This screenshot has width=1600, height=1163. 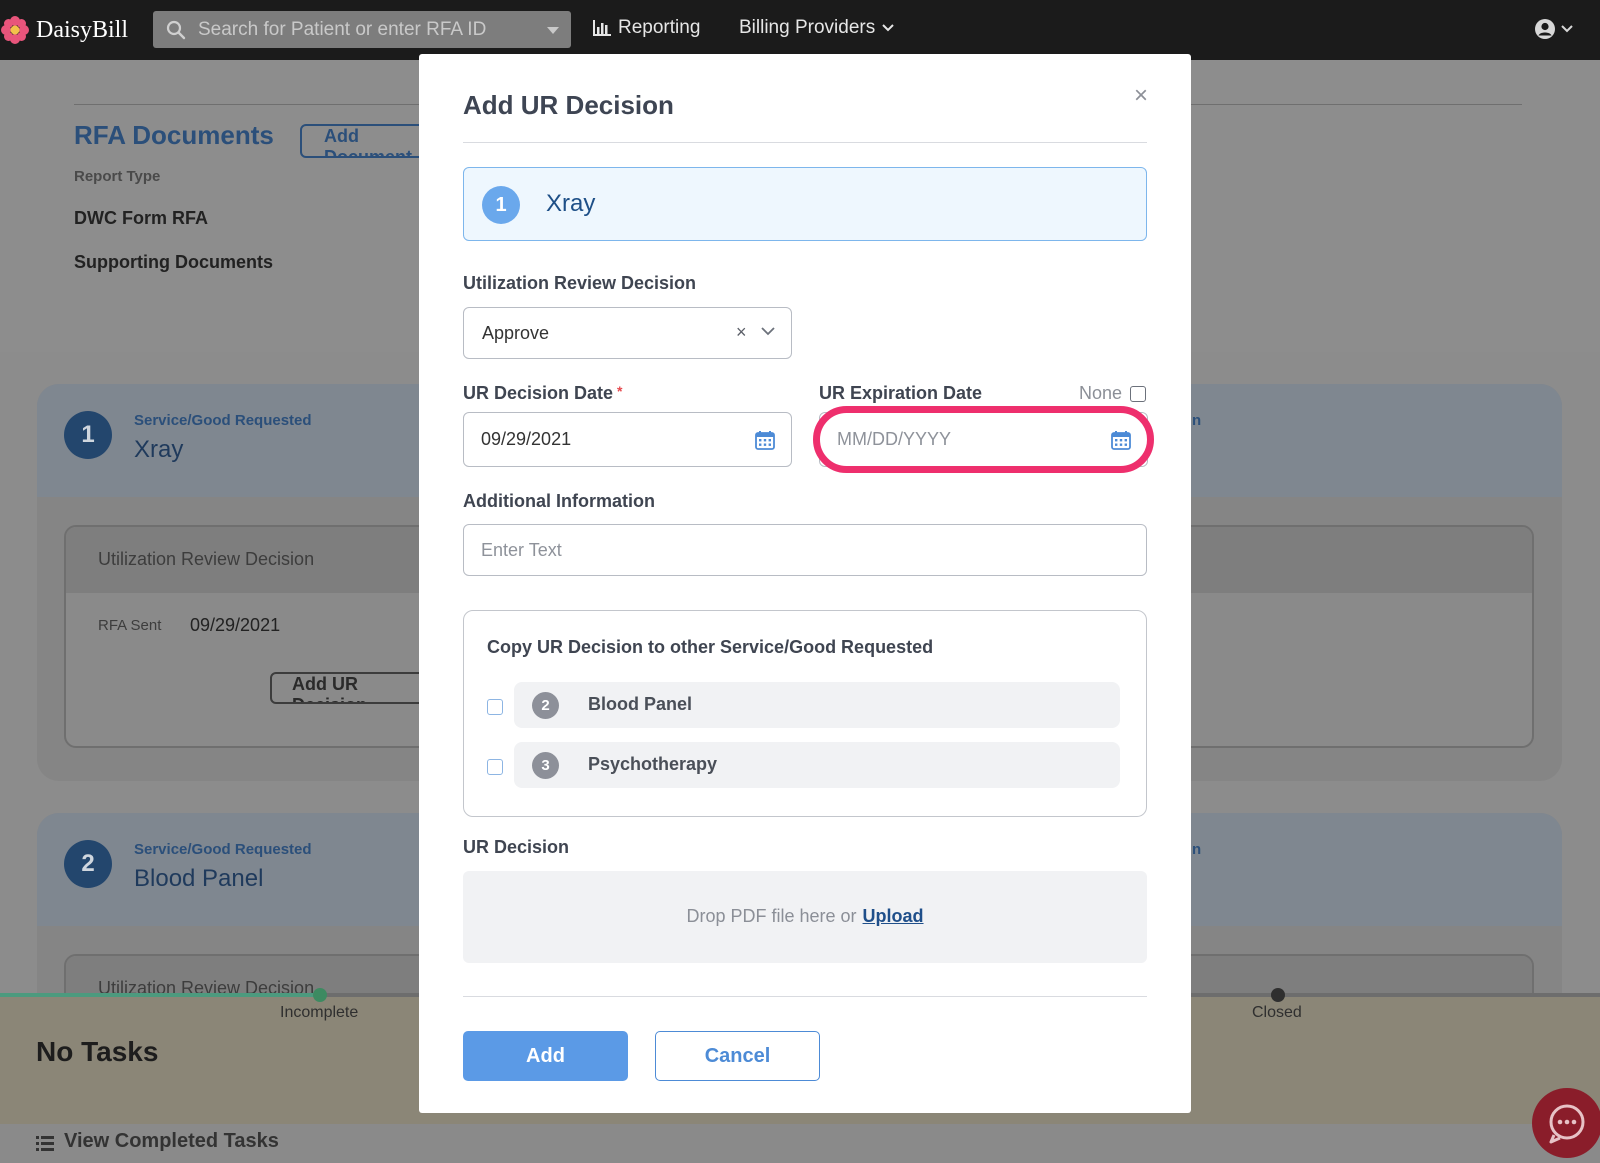 I want to click on copy-checkbox-blood-panel, so click(x=495, y=707).